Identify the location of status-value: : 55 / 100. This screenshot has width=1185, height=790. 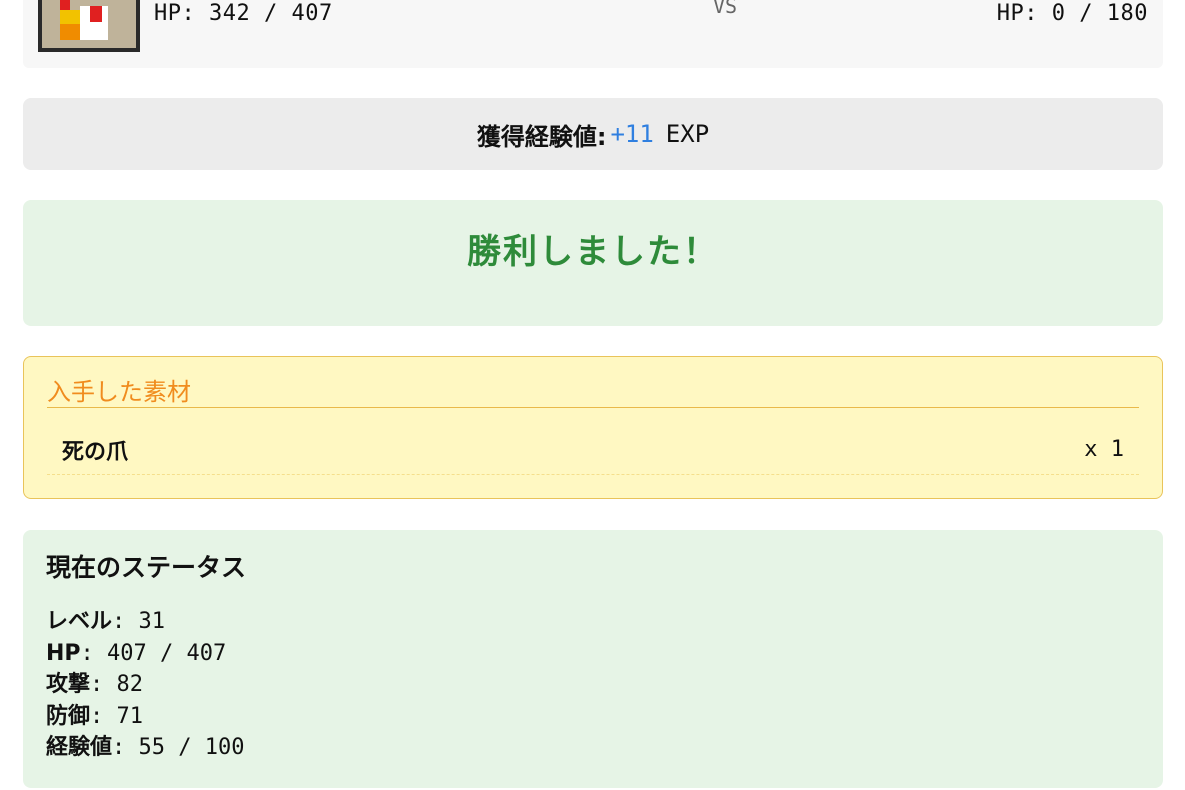
(178, 747).